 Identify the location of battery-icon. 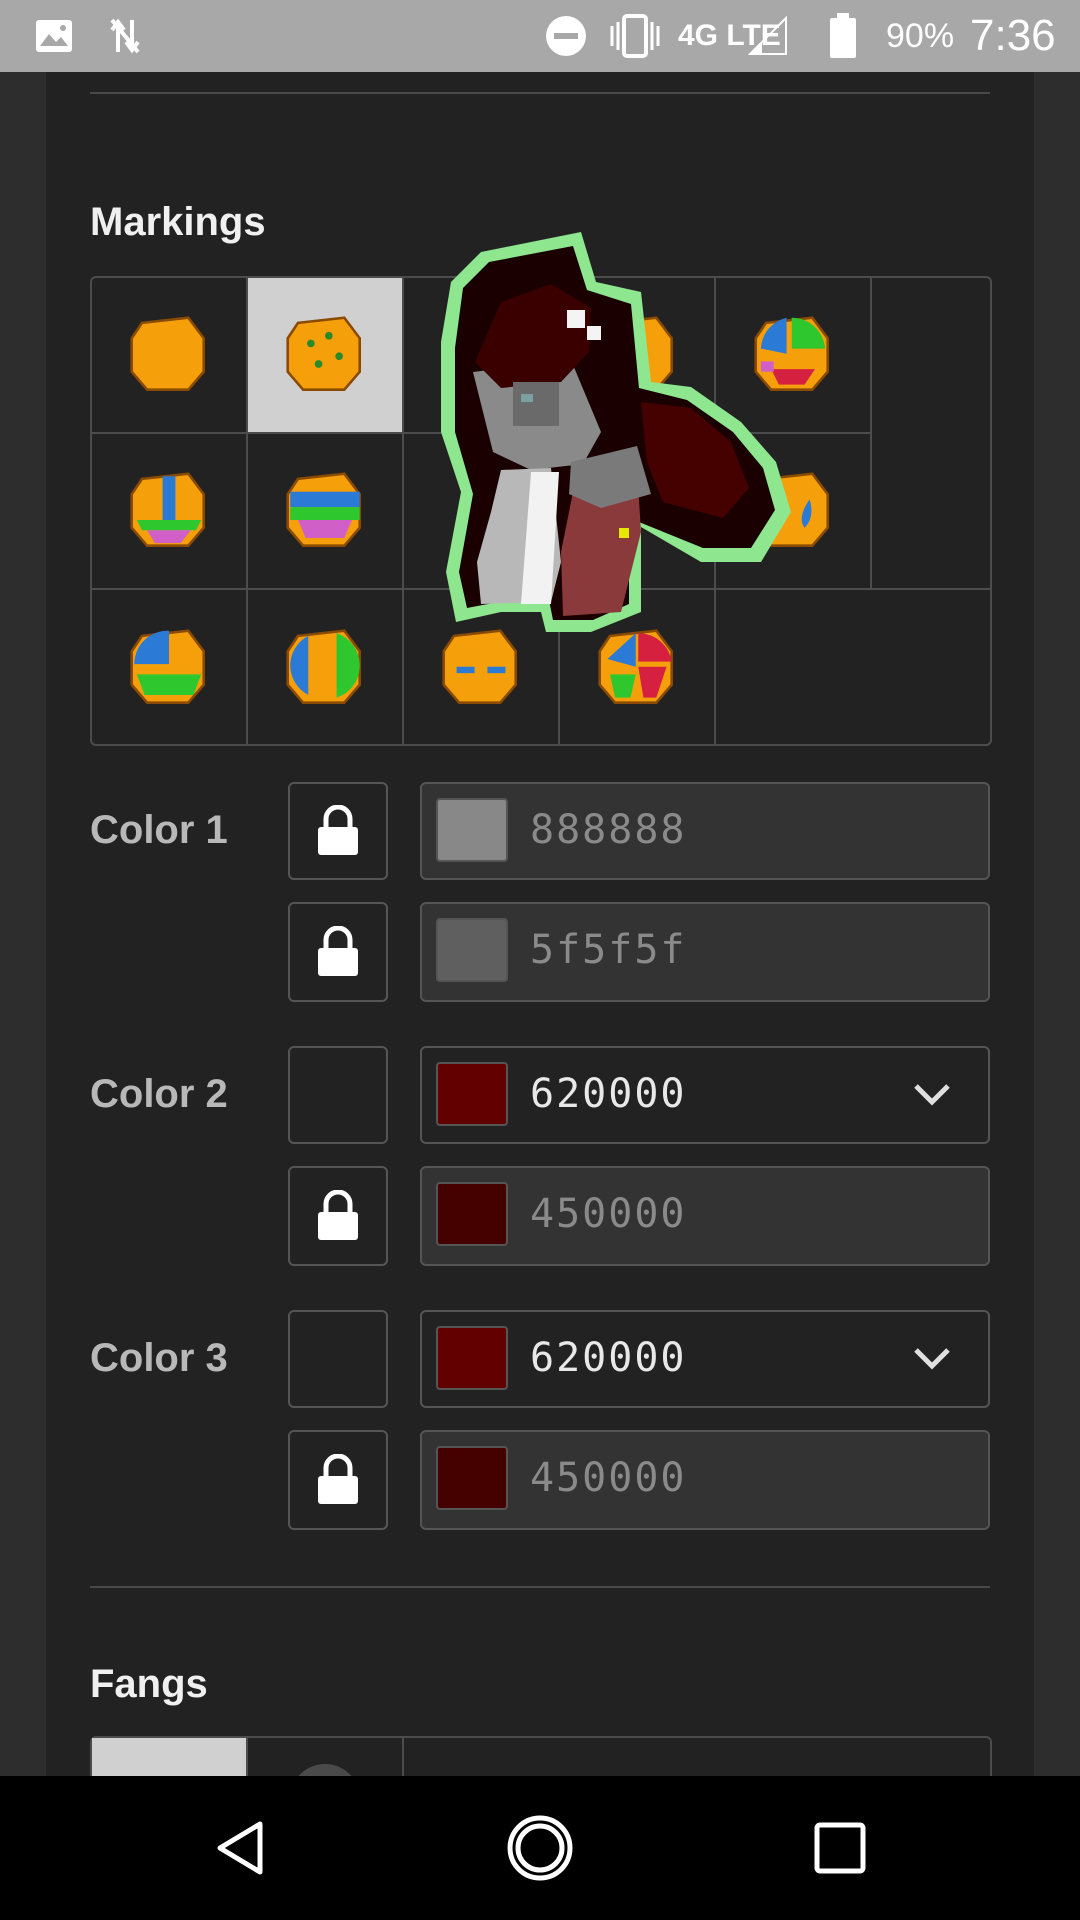
(843, 36).